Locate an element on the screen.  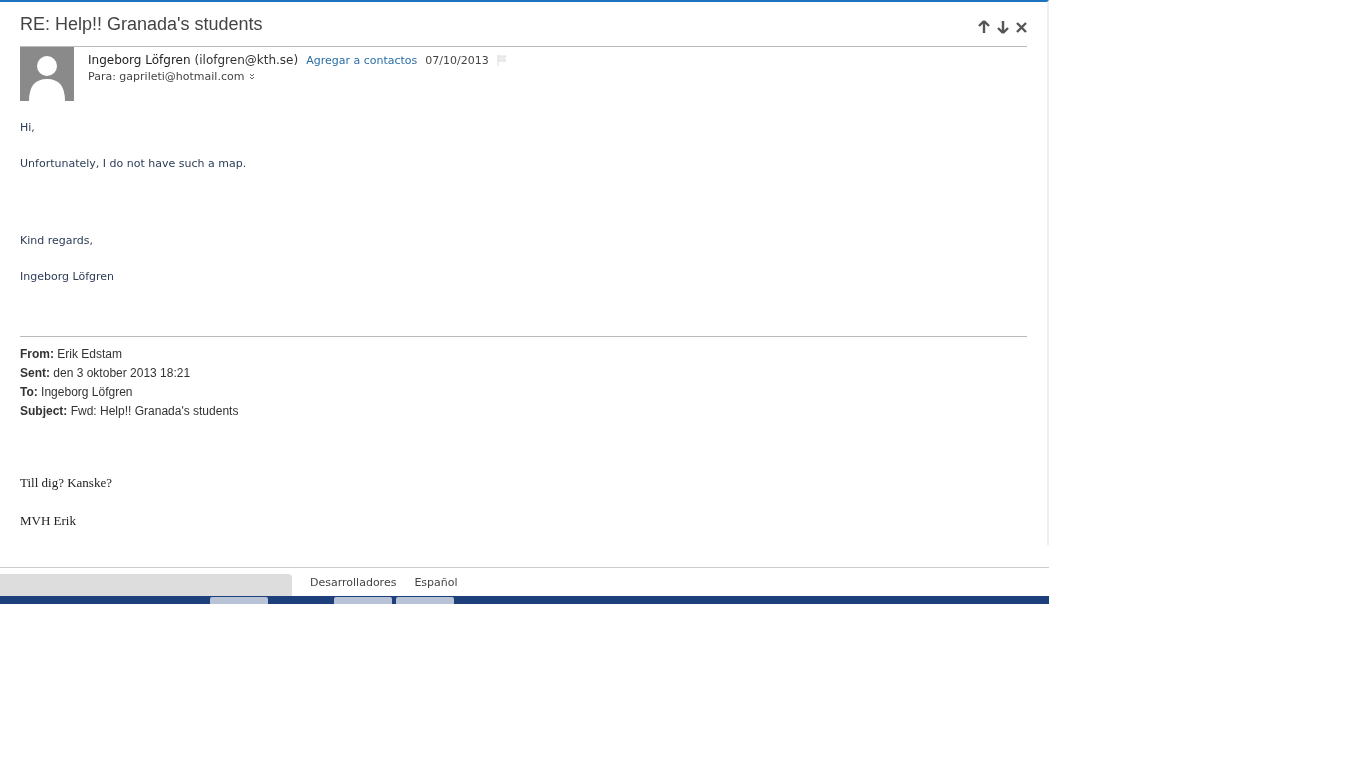
recipient-text: Para: gaprileti@hotmail.com is located at coordinates (166, 76).